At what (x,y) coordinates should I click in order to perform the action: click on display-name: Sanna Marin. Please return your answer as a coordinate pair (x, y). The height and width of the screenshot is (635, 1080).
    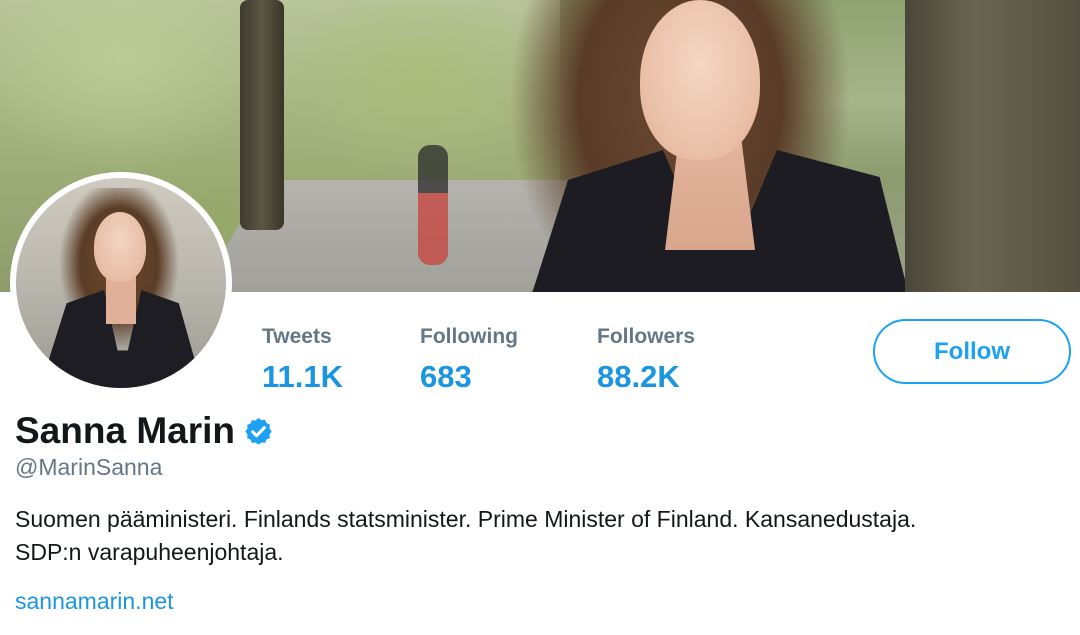
    Looking at the image, I should click on (125, 430).